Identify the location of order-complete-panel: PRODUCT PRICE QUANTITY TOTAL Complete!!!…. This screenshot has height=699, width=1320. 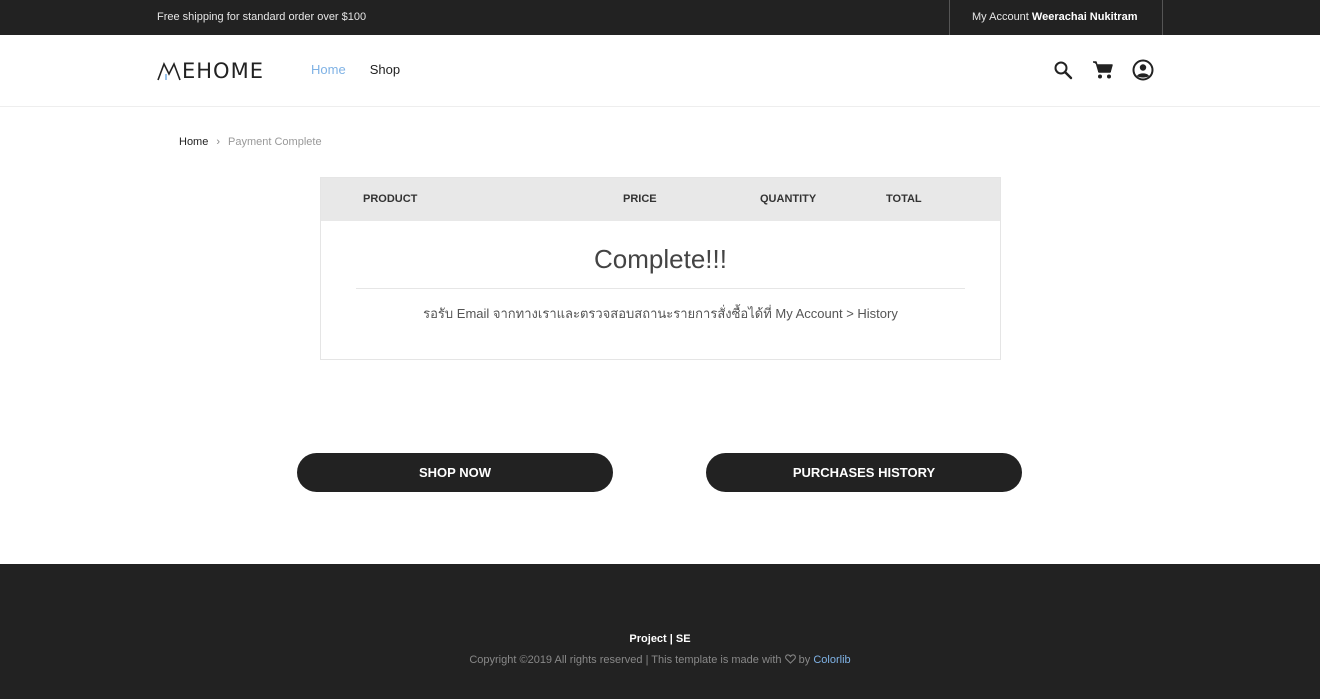
(660, 268).